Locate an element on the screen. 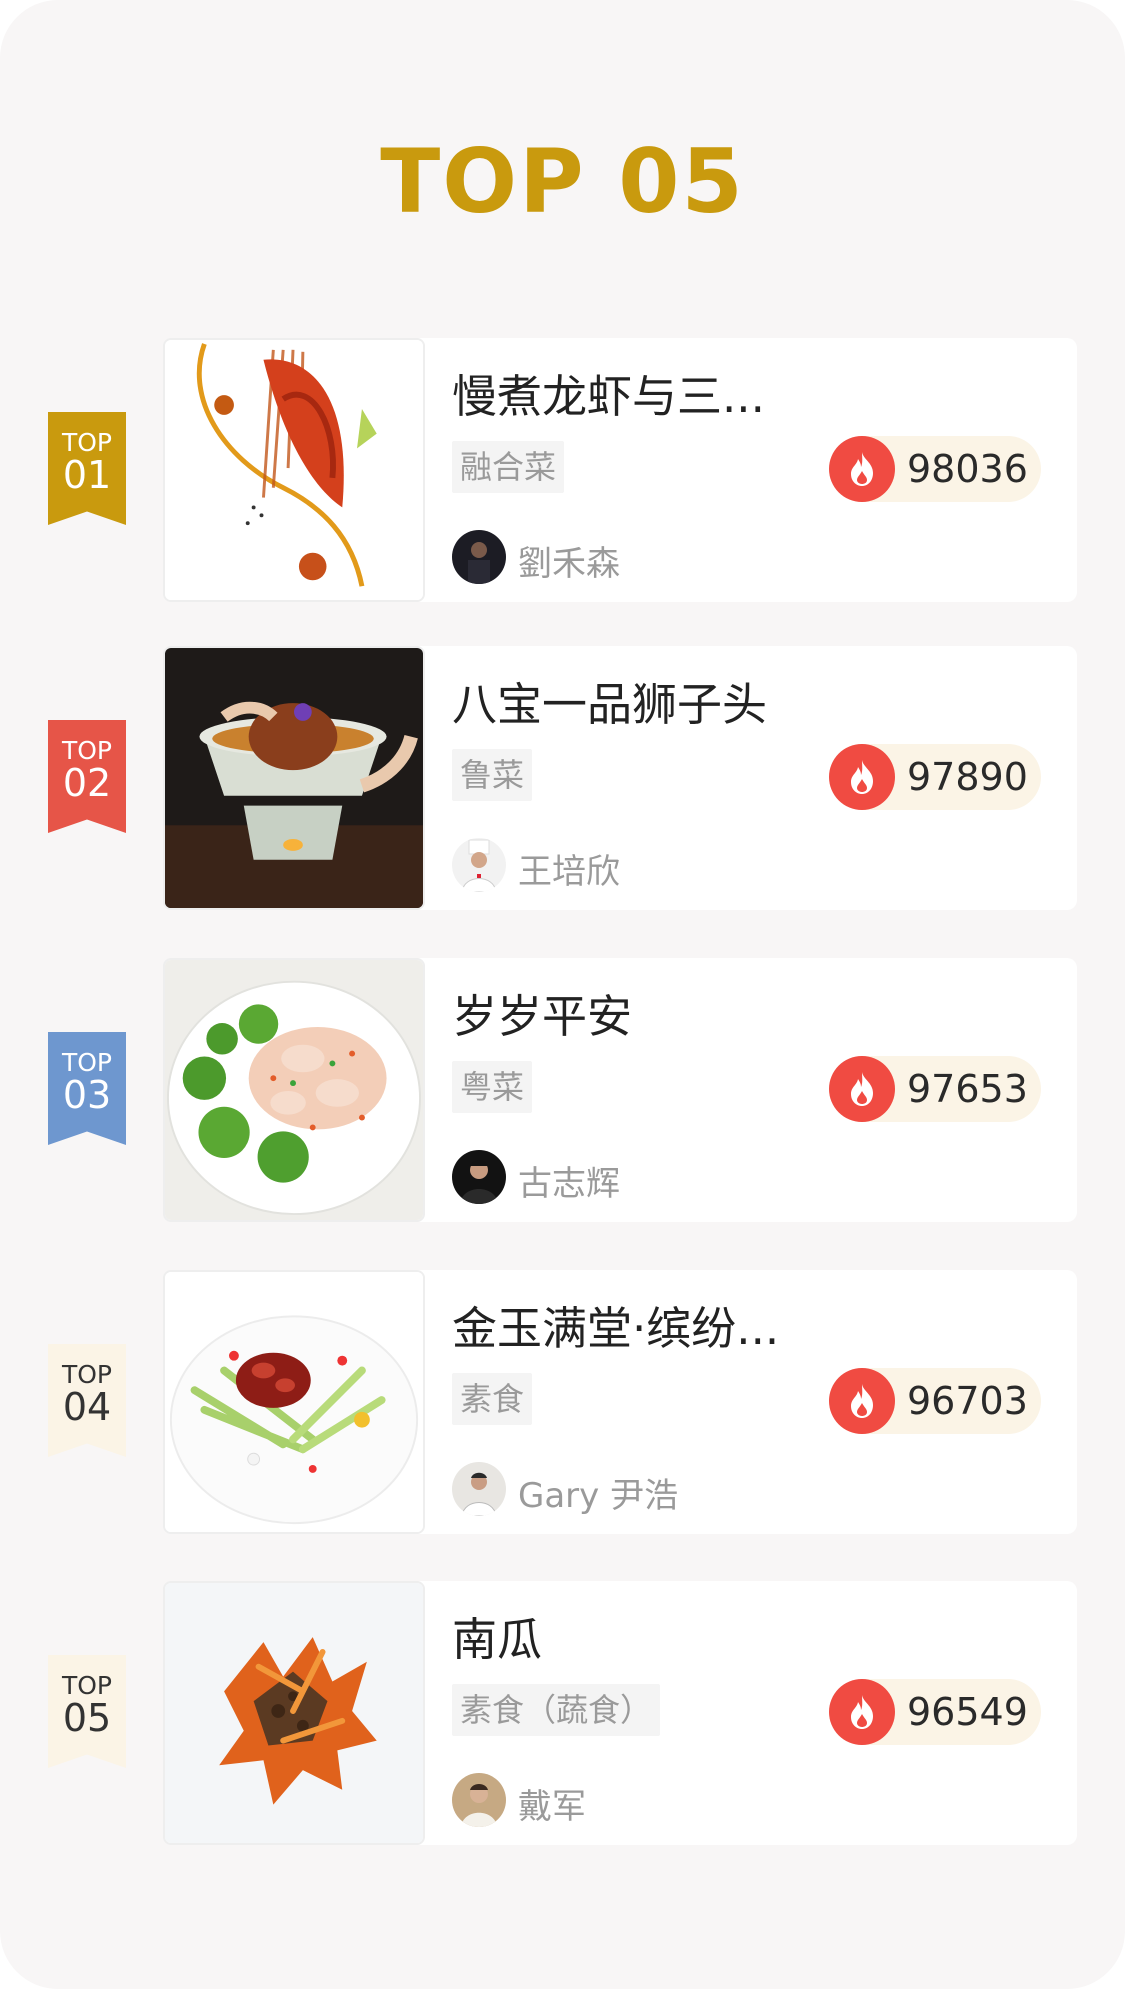  cuisine-tag: 鲁菜 is located at coordinates (492, 775).